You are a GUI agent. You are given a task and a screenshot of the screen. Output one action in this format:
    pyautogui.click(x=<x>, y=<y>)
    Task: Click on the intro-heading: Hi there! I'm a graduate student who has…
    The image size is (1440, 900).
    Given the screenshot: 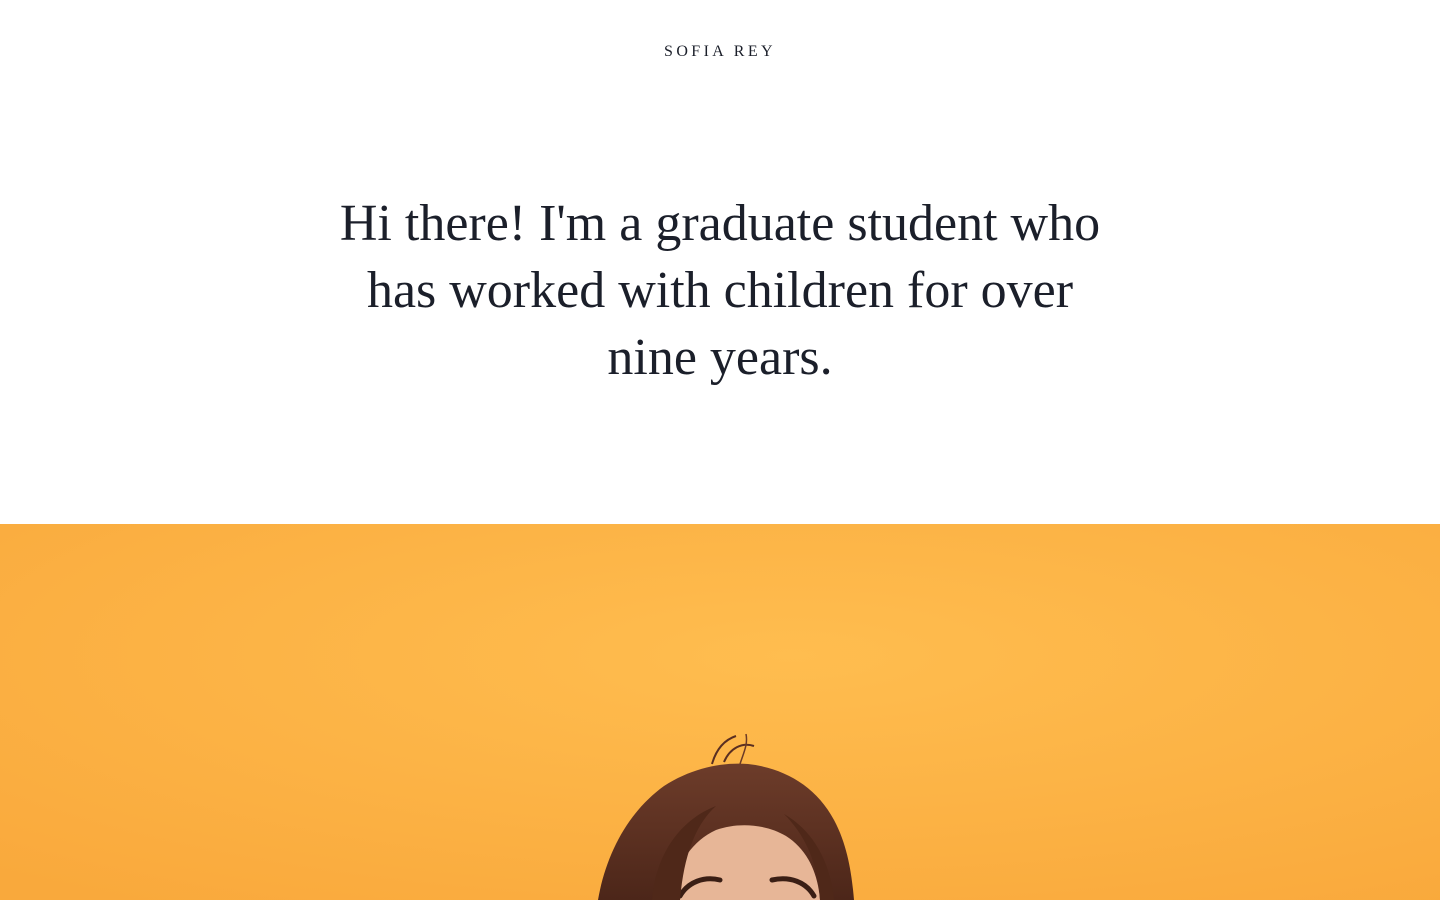 What is the action you would take?
    pyautogui.click(x=720, y=290)
    